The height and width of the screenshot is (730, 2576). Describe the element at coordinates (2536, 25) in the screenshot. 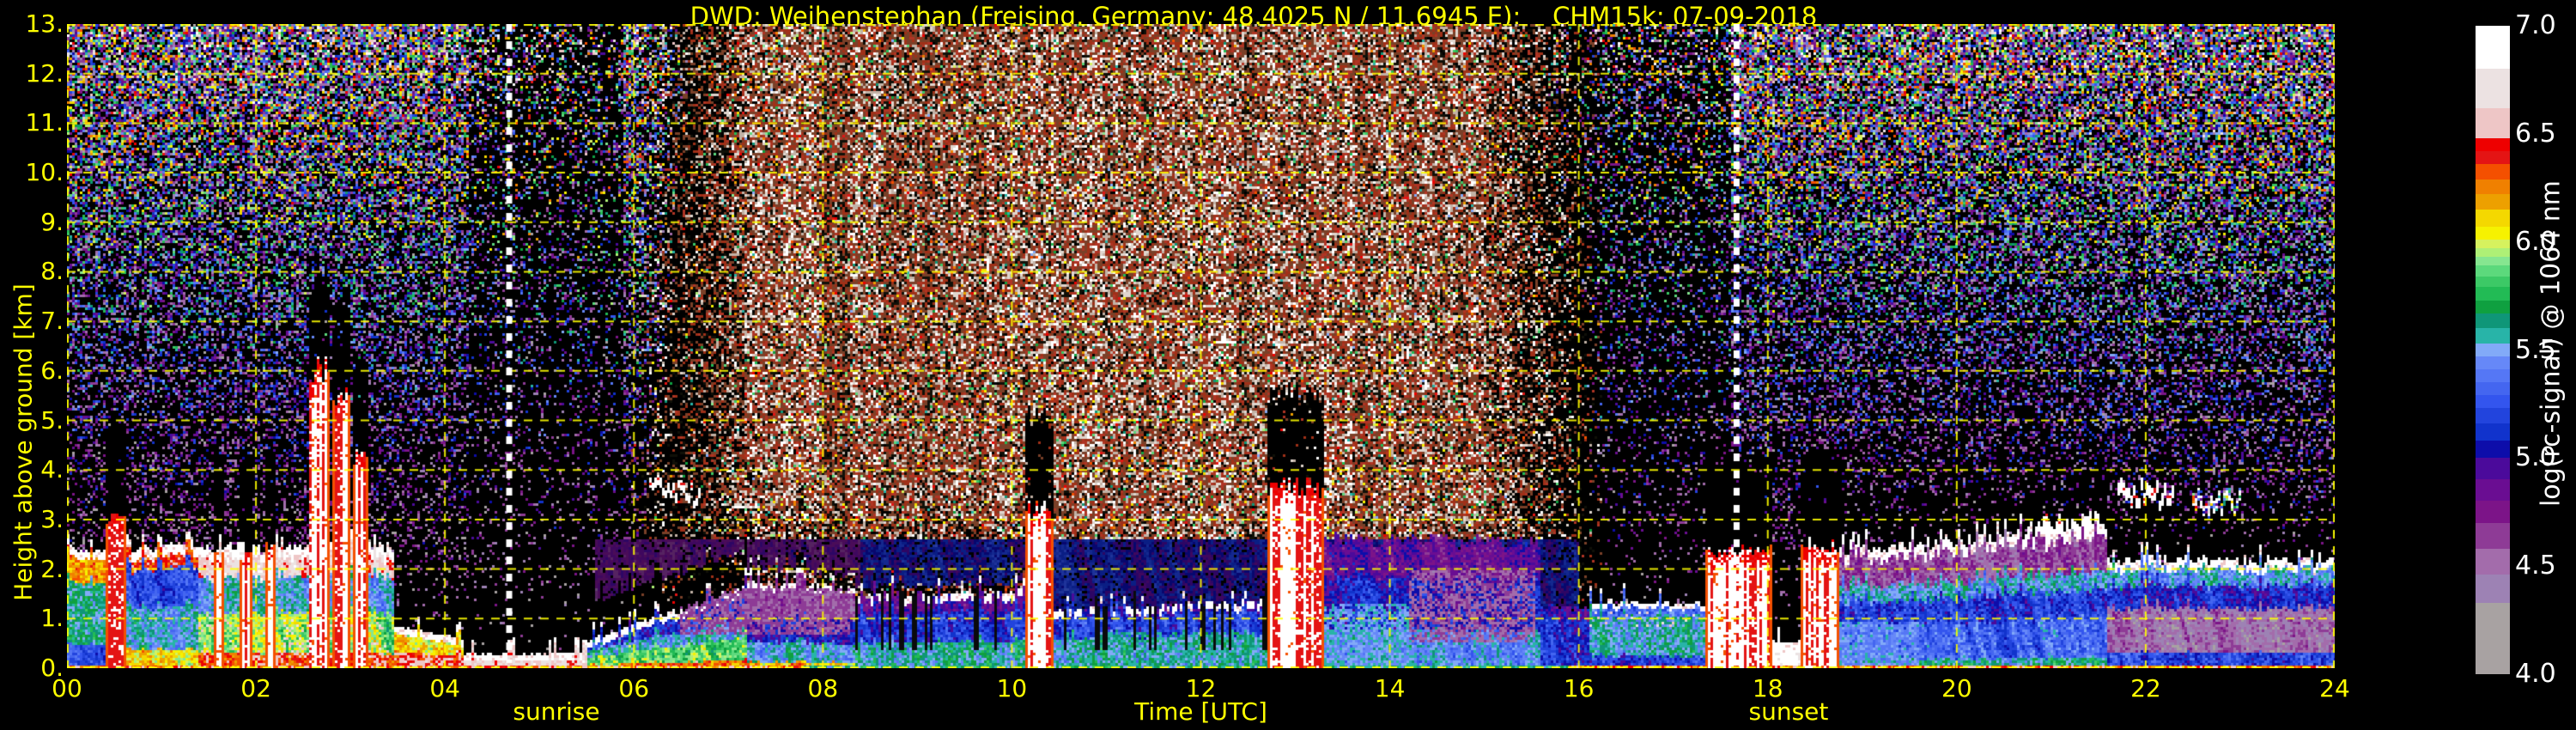

I see `colorbar-tick-label: 7.0` at that location.